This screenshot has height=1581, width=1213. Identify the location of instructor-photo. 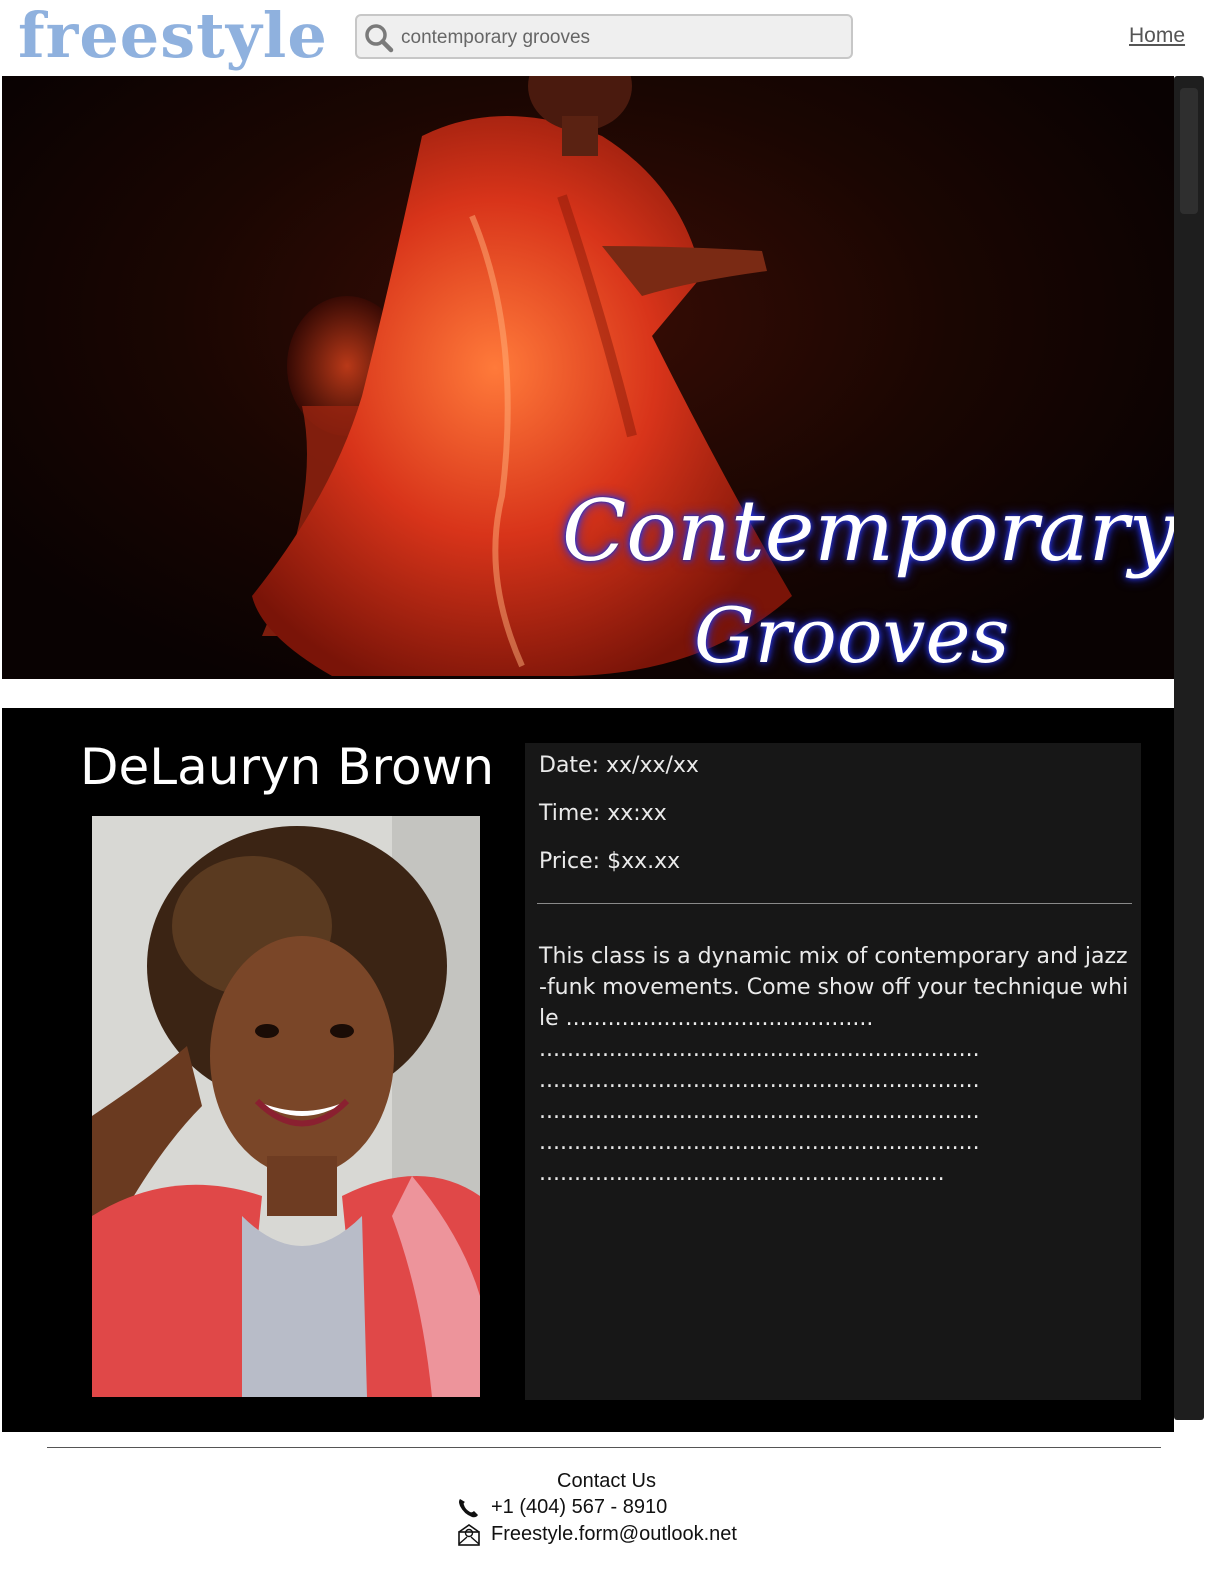
(286, 1106).